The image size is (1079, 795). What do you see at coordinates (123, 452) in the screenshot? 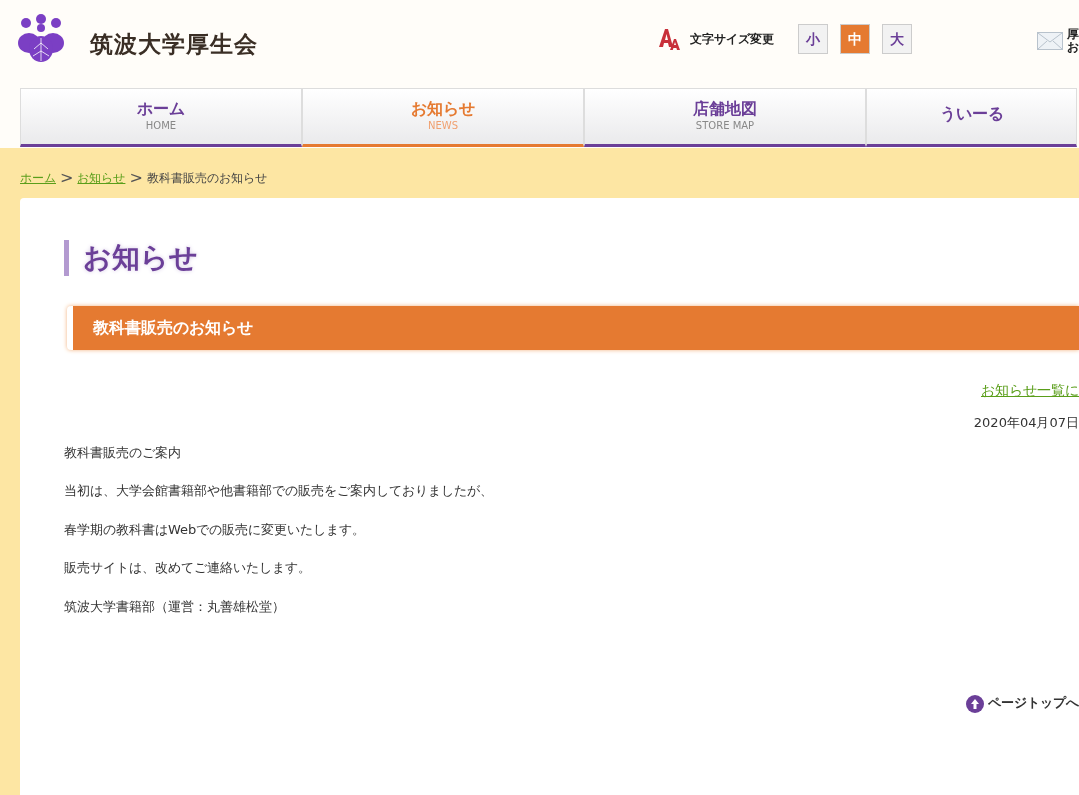
I see `article-paragraph: 教科書販売のご案内` at bounding box center [123, 452].